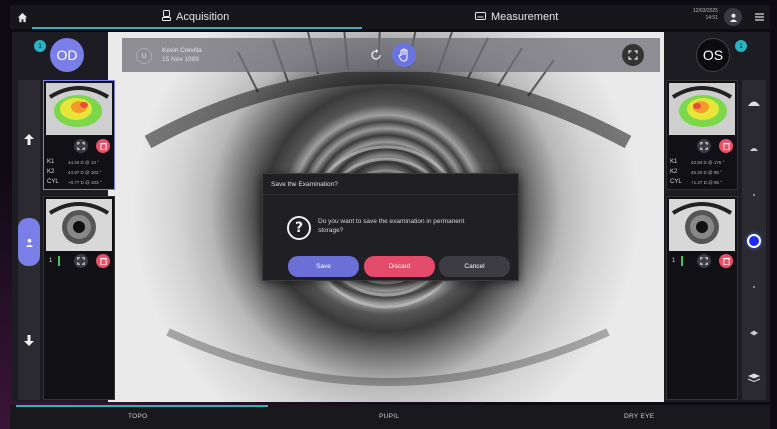 This screenshot has width=777, height=429. Describe the element at coordinates (85, 182) in the screenshot. I see `cyl-value: +0.77 D @ 103 °` at that location.